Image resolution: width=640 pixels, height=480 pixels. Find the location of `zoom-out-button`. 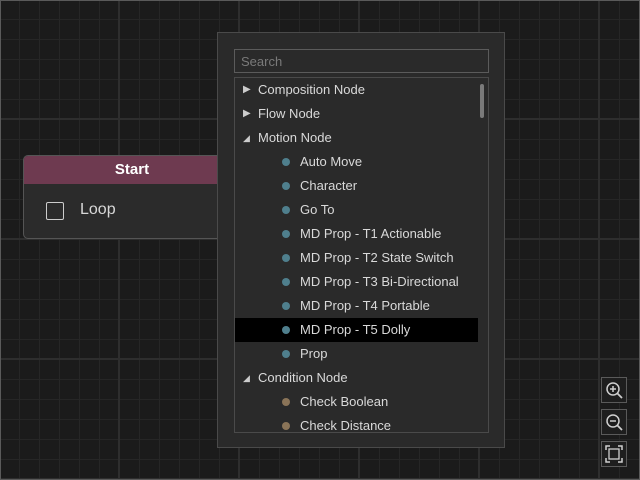

zoom-out-button is located at coordinates (614, 422).